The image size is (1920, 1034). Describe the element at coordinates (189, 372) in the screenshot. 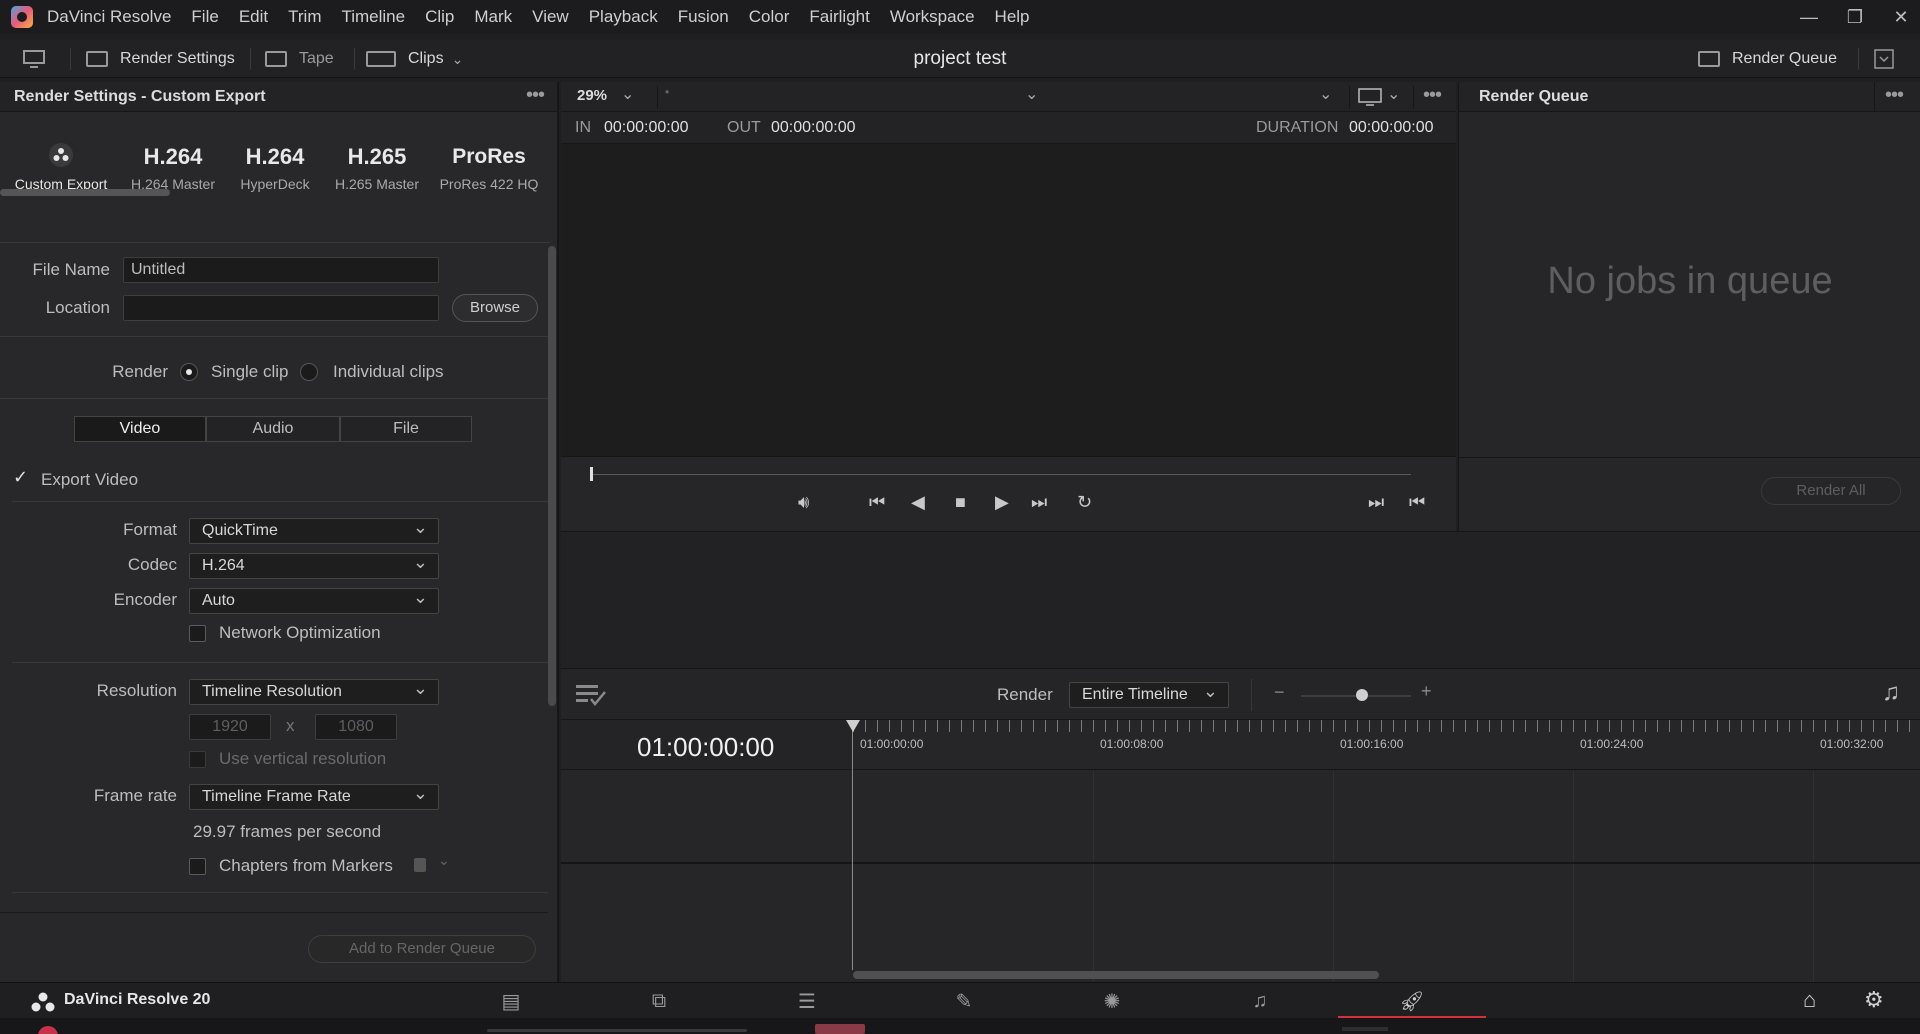

I see `single-clip-radio` at that location.